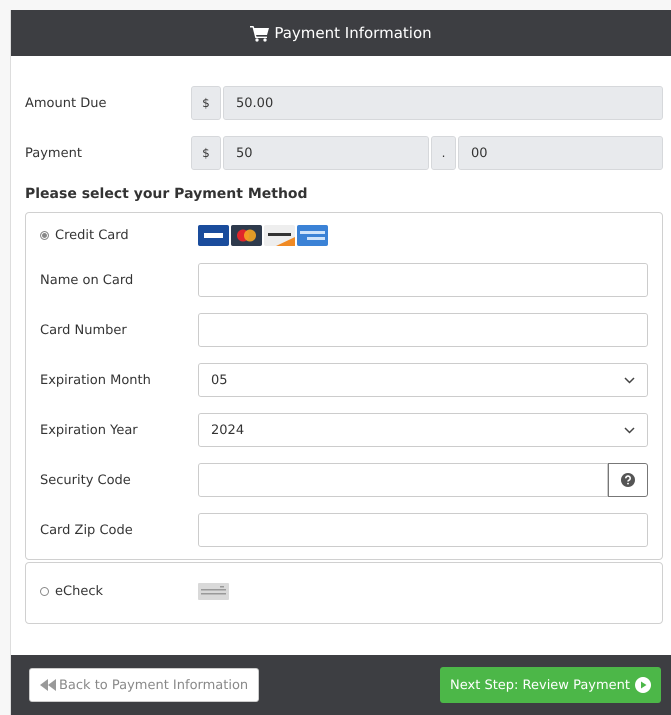  Describe the element at coordinates (87, 530) in the screenshot. I see `field-label: Card Zip Code` at that location.